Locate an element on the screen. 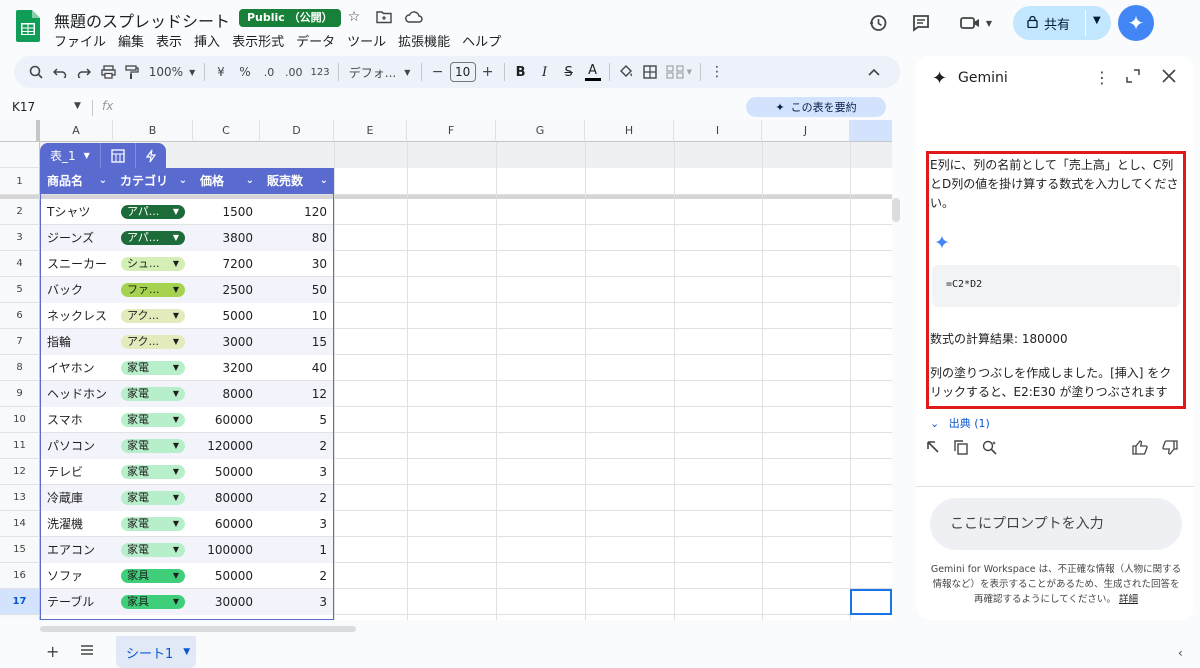  menu-view: 表示 is located at coordinates (169, 40).